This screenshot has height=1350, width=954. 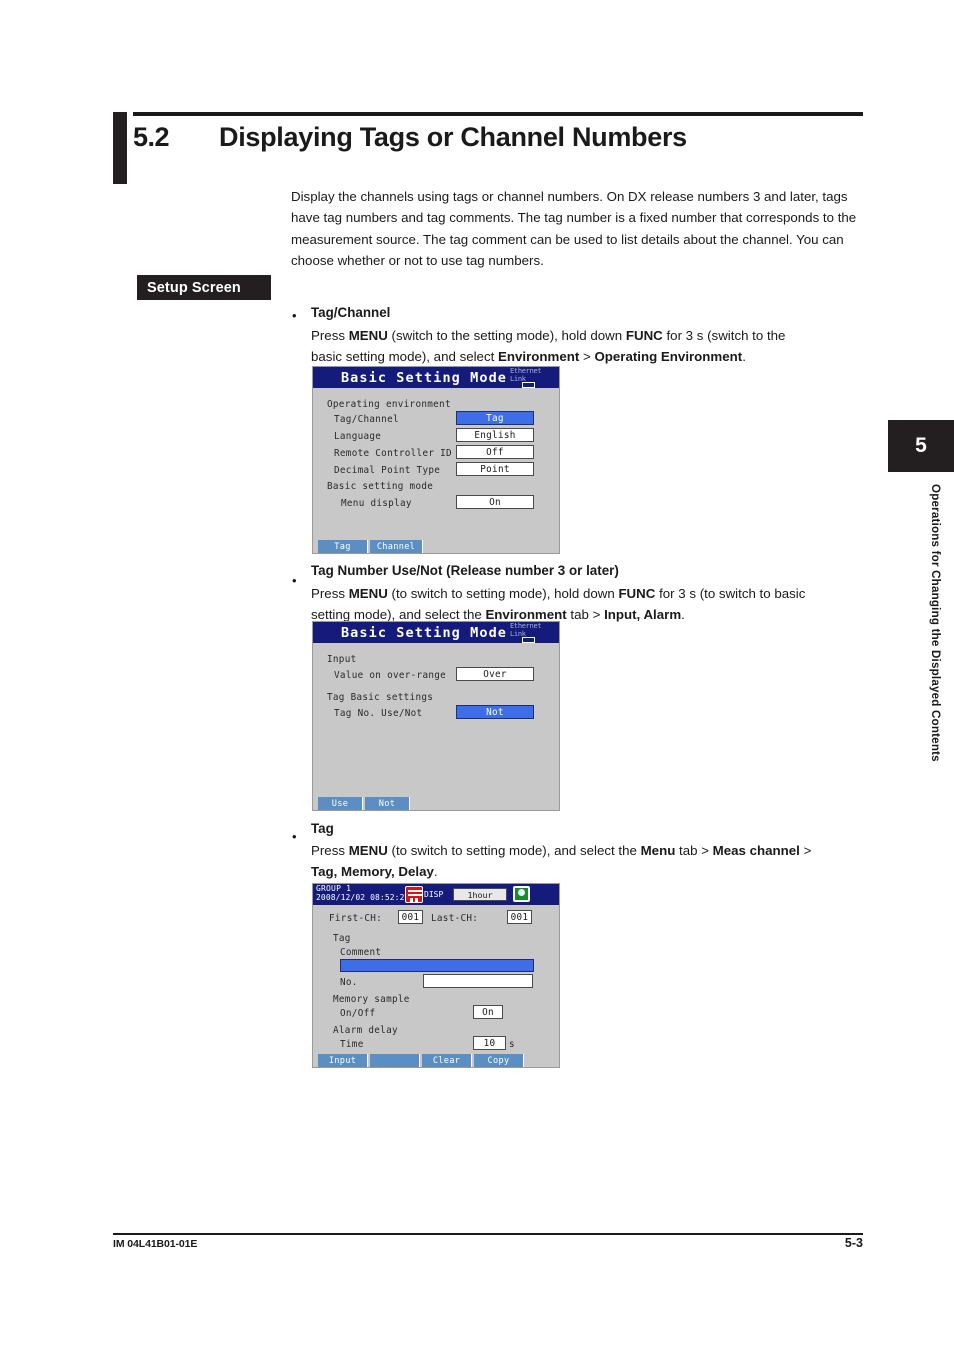 I want to click on footer-rule, so click(x=488, y=1234).